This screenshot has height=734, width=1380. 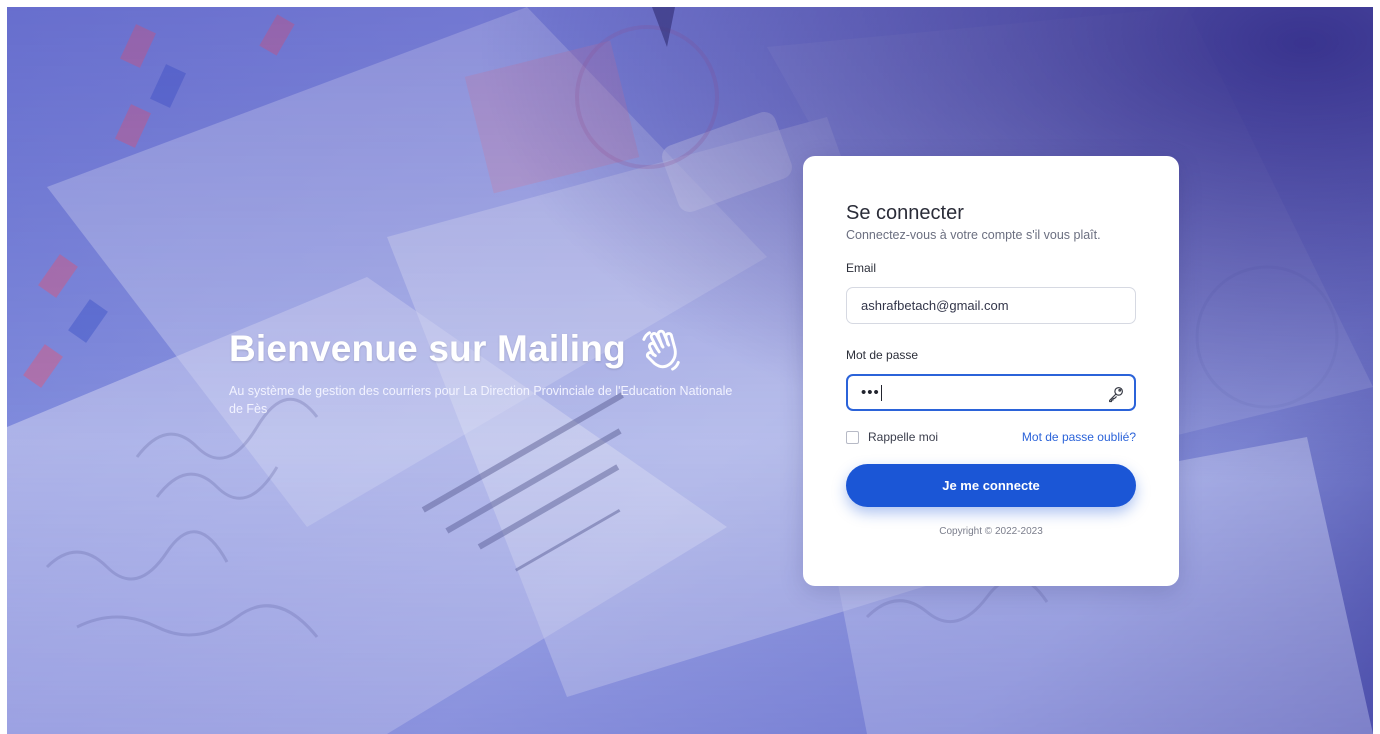 I want to click on email-input: ashrafbetach@gmail.com, so click(x=991, y=305).